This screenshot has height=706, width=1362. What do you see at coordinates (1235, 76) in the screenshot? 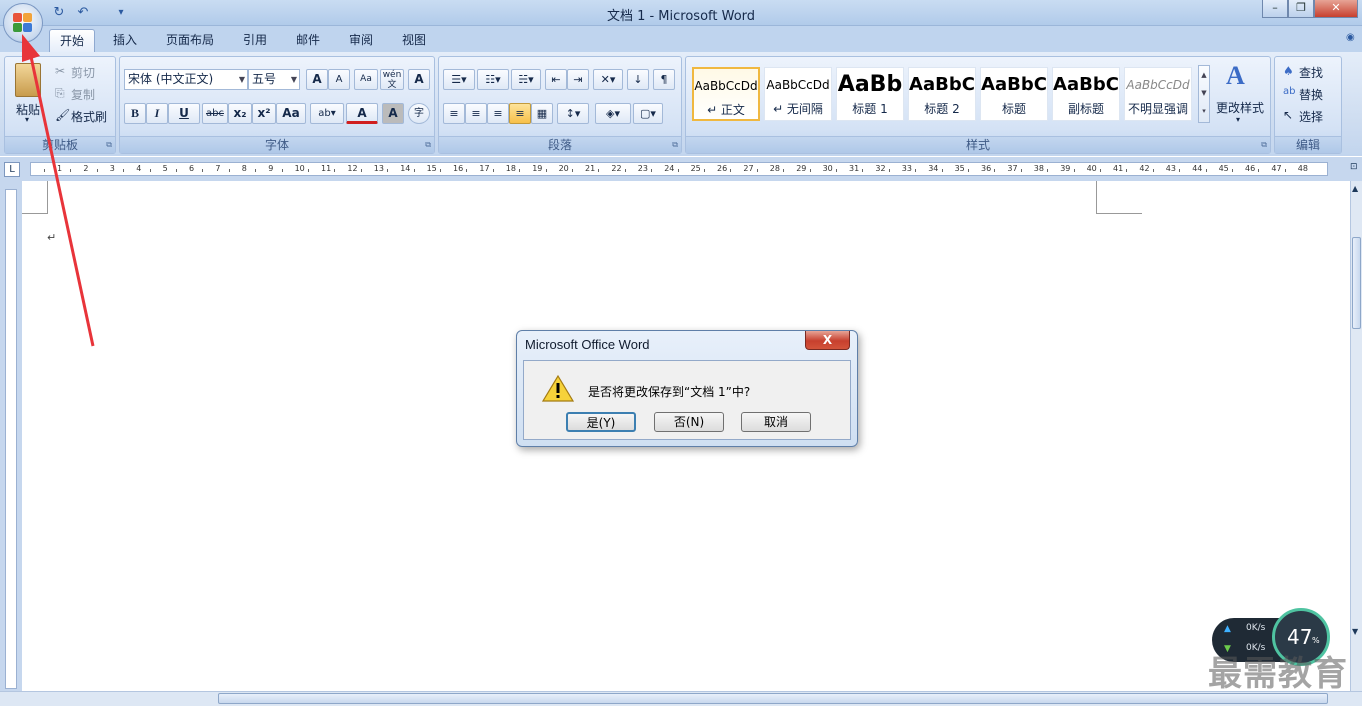
I see `change-styles-icon: A` at bounding box center [1235, 76].